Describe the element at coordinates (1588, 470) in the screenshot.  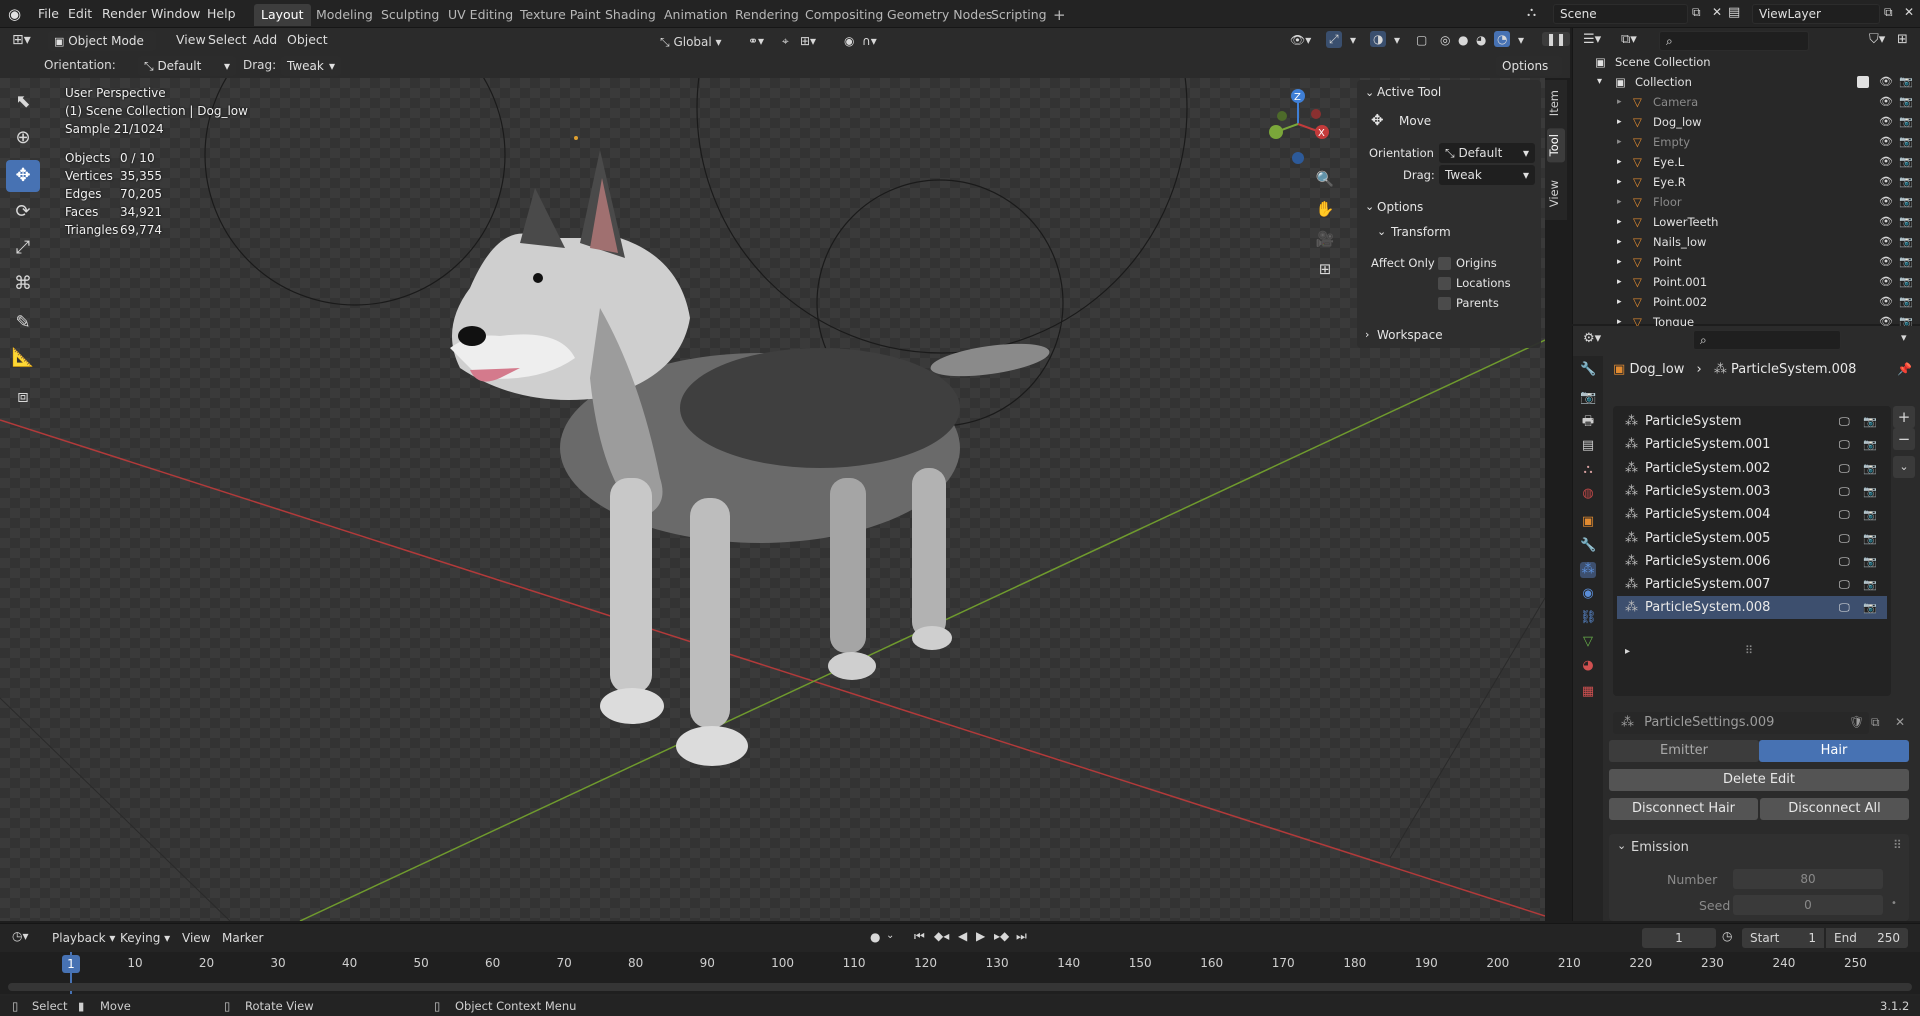
I see `scene-tab-icon: ⛬` at that location.